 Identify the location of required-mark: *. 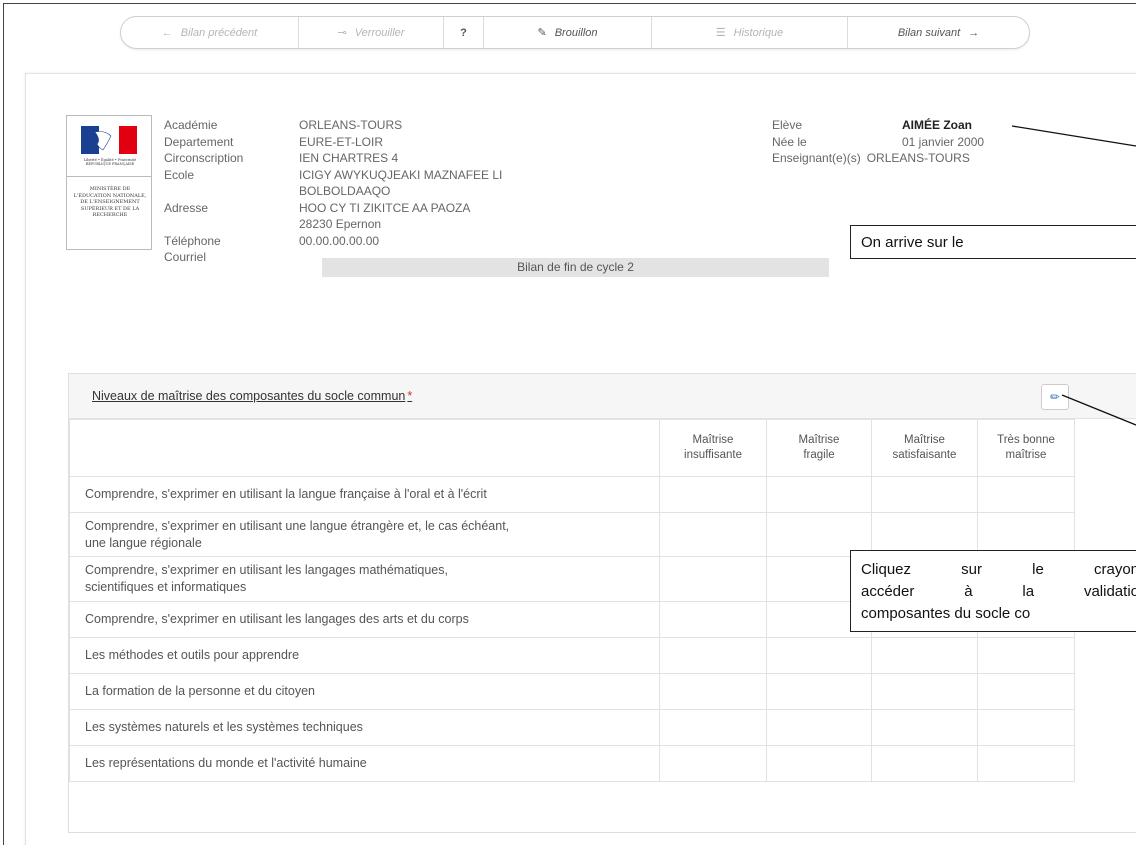
(410, 396).